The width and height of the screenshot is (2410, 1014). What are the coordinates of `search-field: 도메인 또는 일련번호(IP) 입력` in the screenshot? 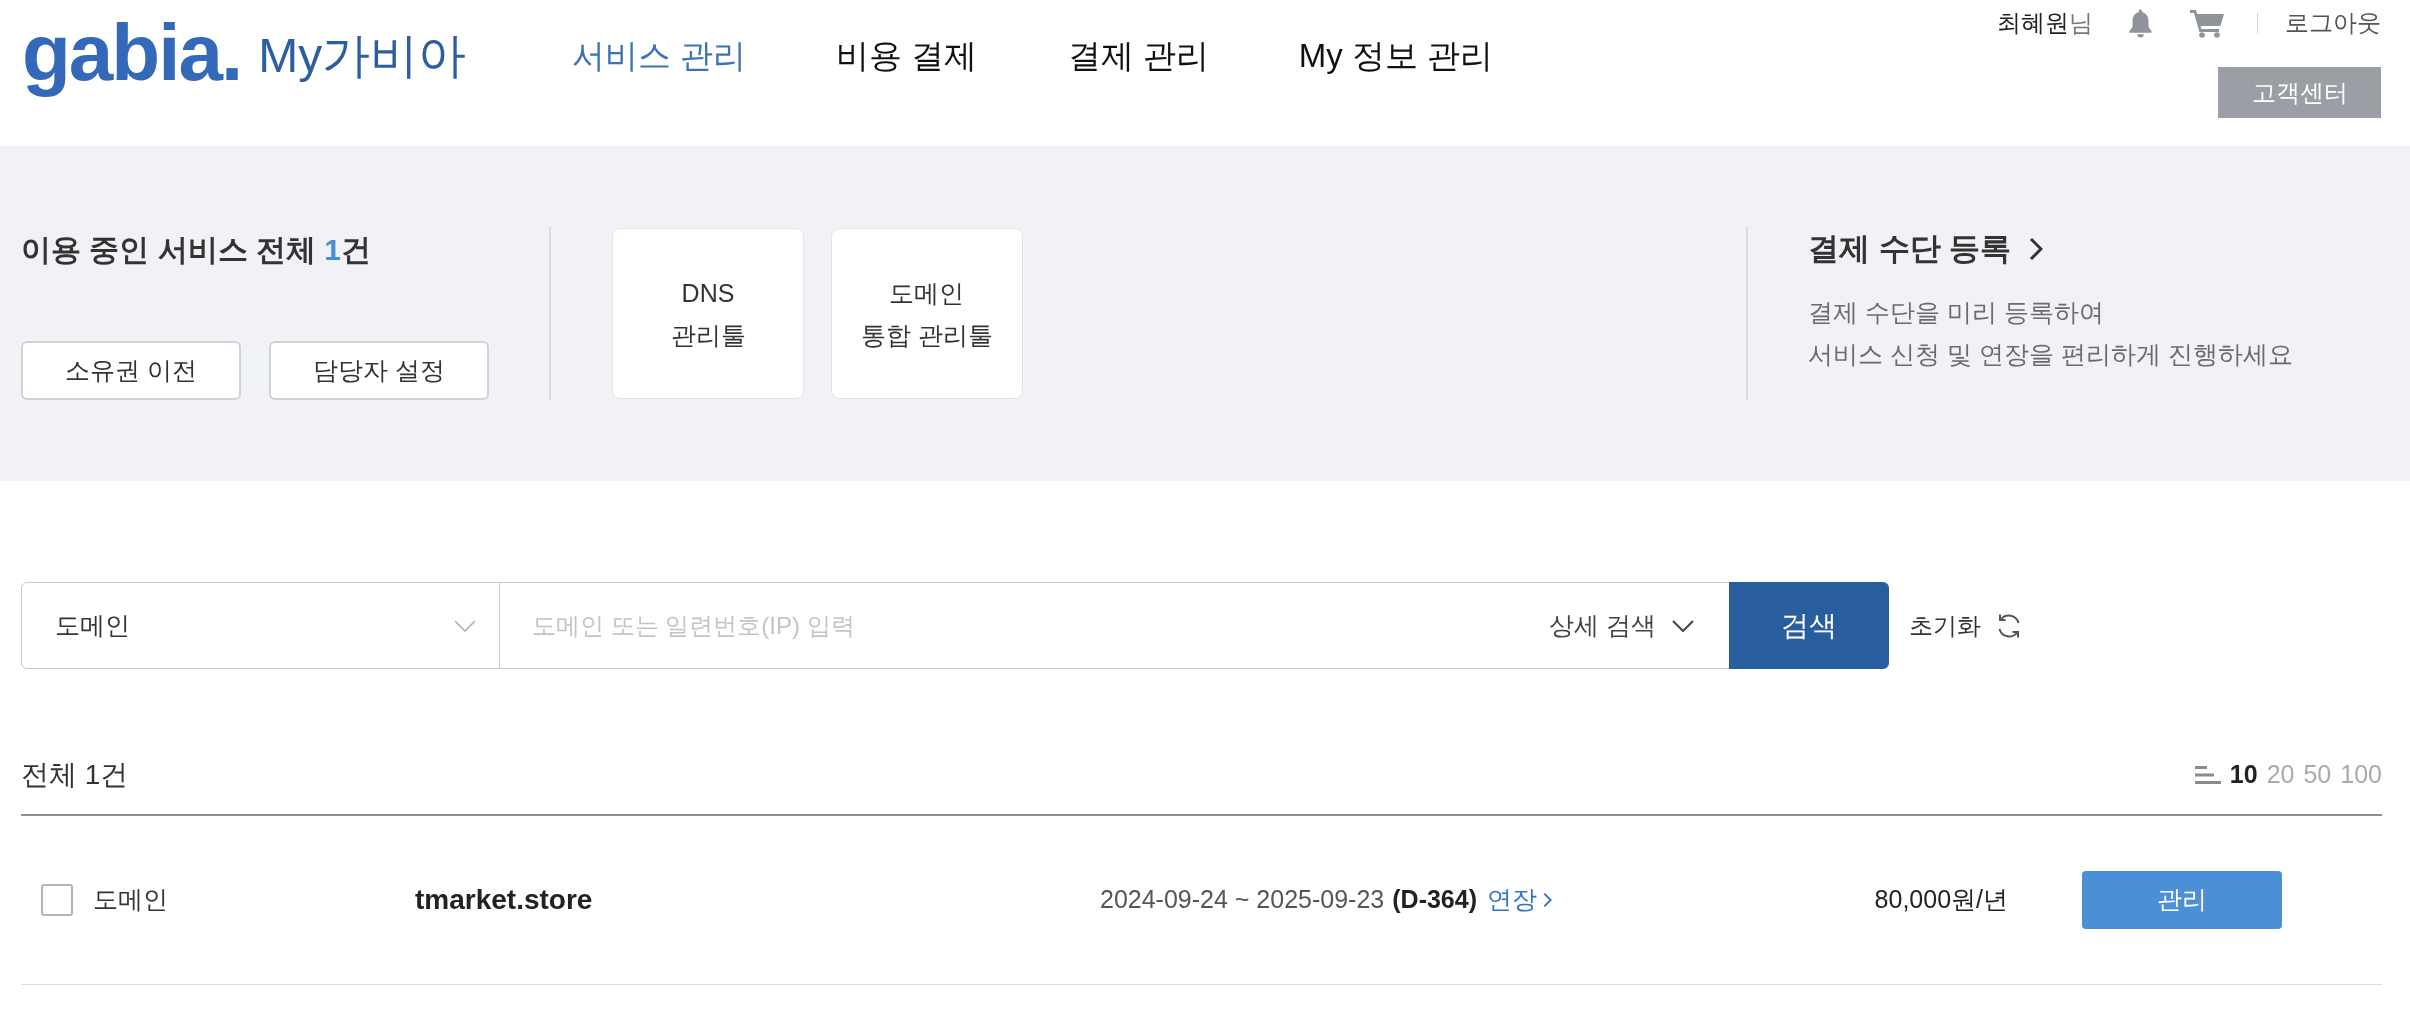 It's located at (1015, 625).